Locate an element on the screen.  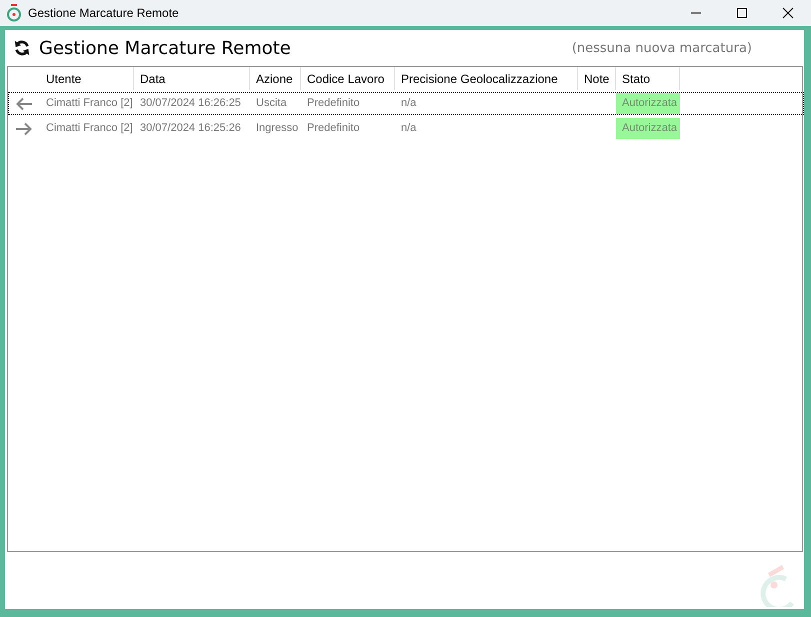
table-cell-text: Uscita is located at coordinates (271, 103).